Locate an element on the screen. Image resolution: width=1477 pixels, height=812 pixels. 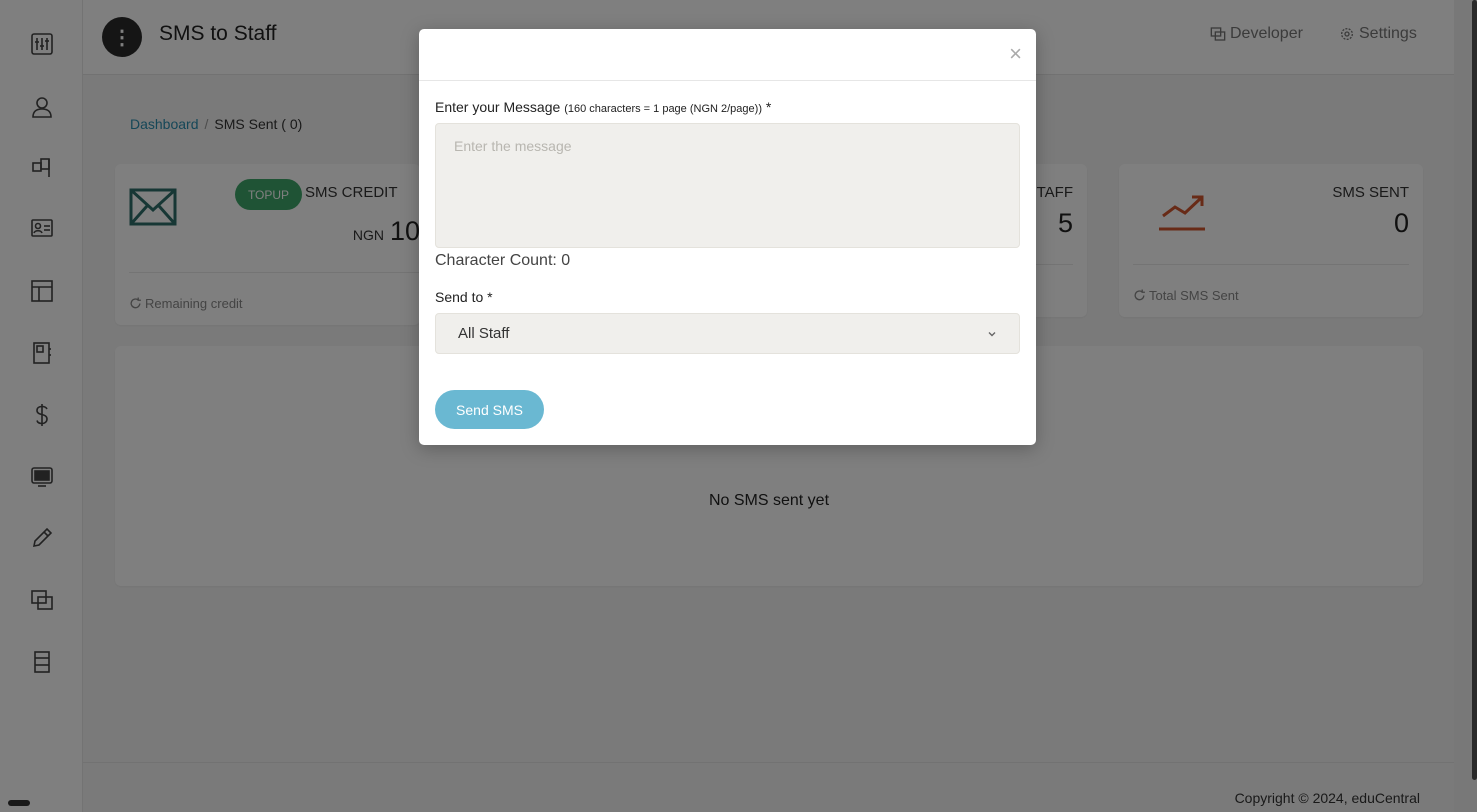
required-mark: * is located at coordinates (768, 107).